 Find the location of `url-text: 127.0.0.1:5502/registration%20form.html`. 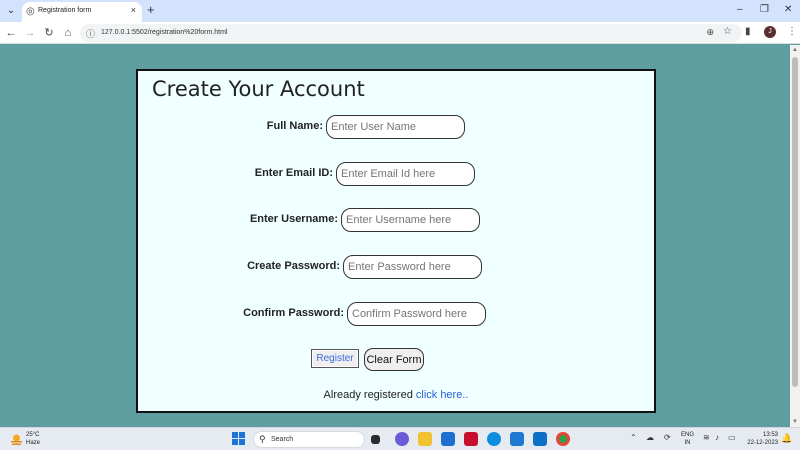

url-text: 127.0.0.1:5502/registration%20form.html is located at coordinates (164, 32).